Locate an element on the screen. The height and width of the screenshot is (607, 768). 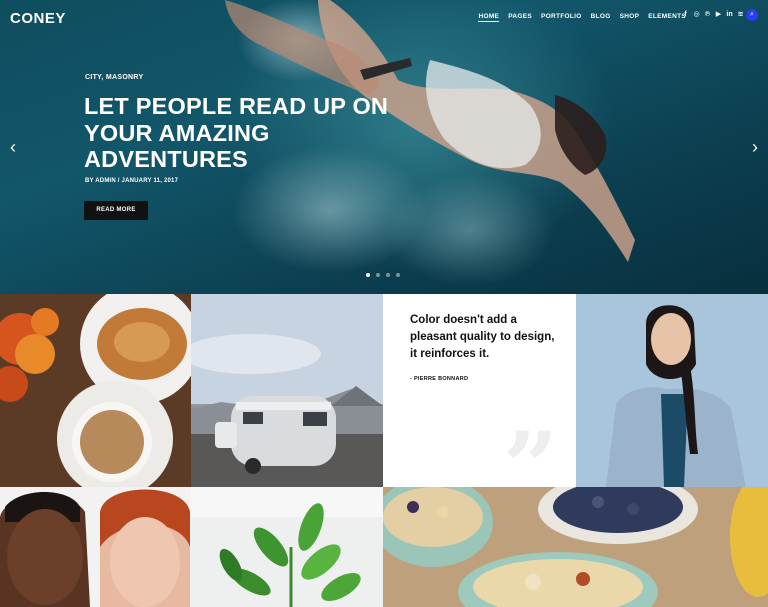
main-nav: HOME PAGES PORTFOLIO BLOG SHOP ELEMENTS is located at coordinates (582, 17).